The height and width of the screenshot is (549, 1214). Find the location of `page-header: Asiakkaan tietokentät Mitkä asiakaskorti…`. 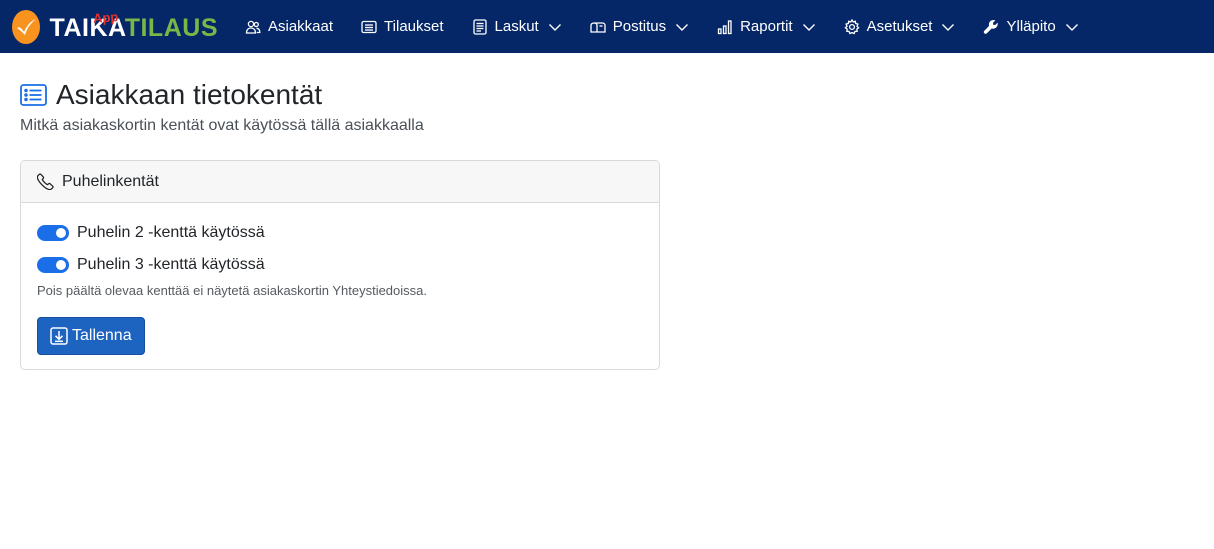

page-header: Asiakkaan tietokentät Mitkä asiakaskorti… is located at coordinates (222, 107).